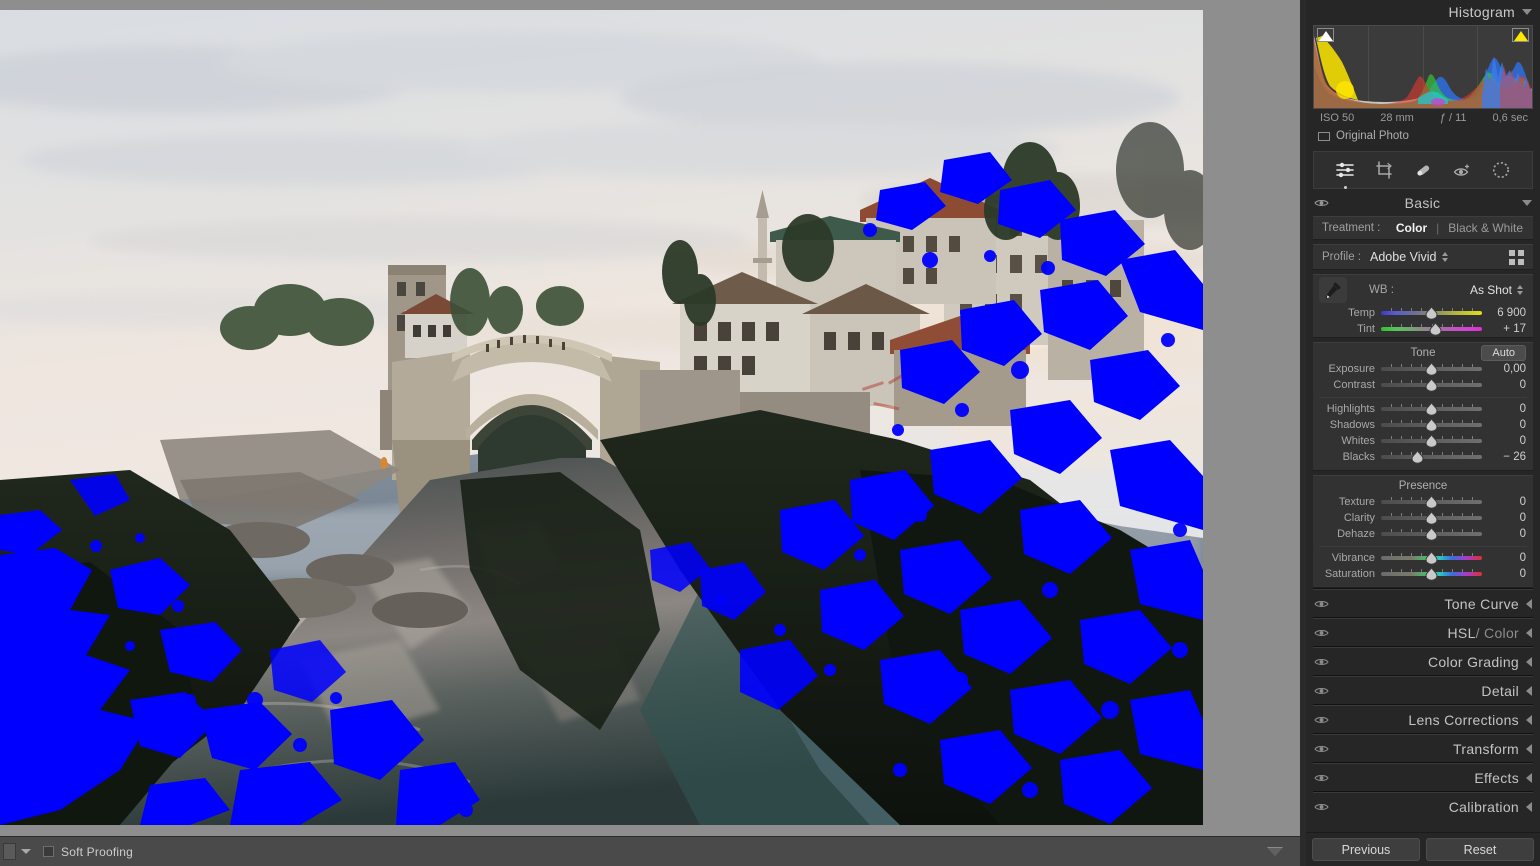  What do you see at coordinates (1480, 849) in the screenshot?
I see `reset-button: Reset` at bounding box center [1480, 849].